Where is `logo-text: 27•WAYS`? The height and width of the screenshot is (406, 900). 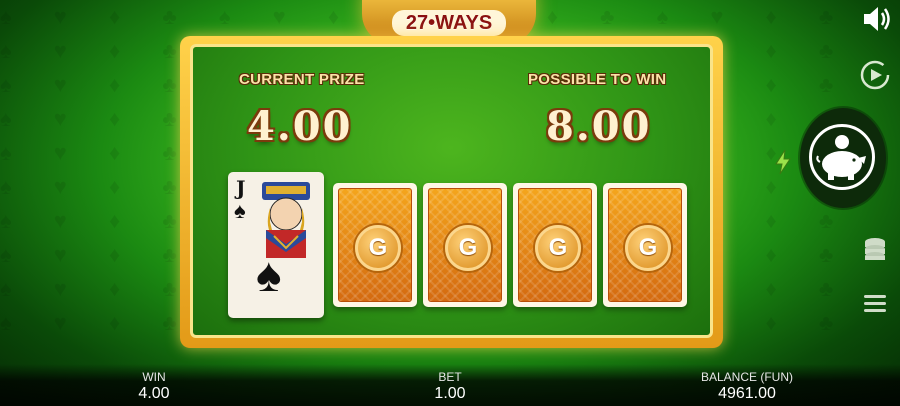
logo-text: 27•WAYS is located at coordinates (449, 23).